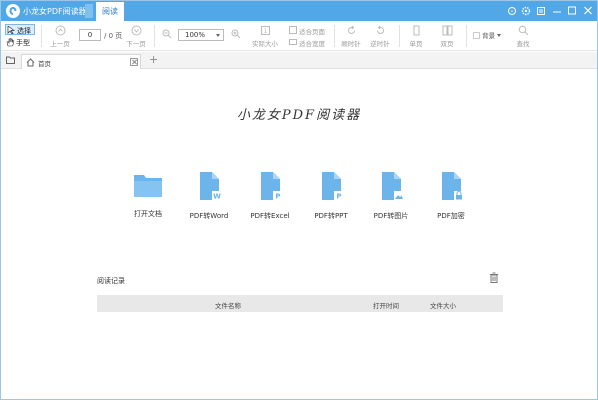 This screenshot has width=598, height=400. I want to click on rotate-clockwise-button: 顺时针, so click(351, 36).